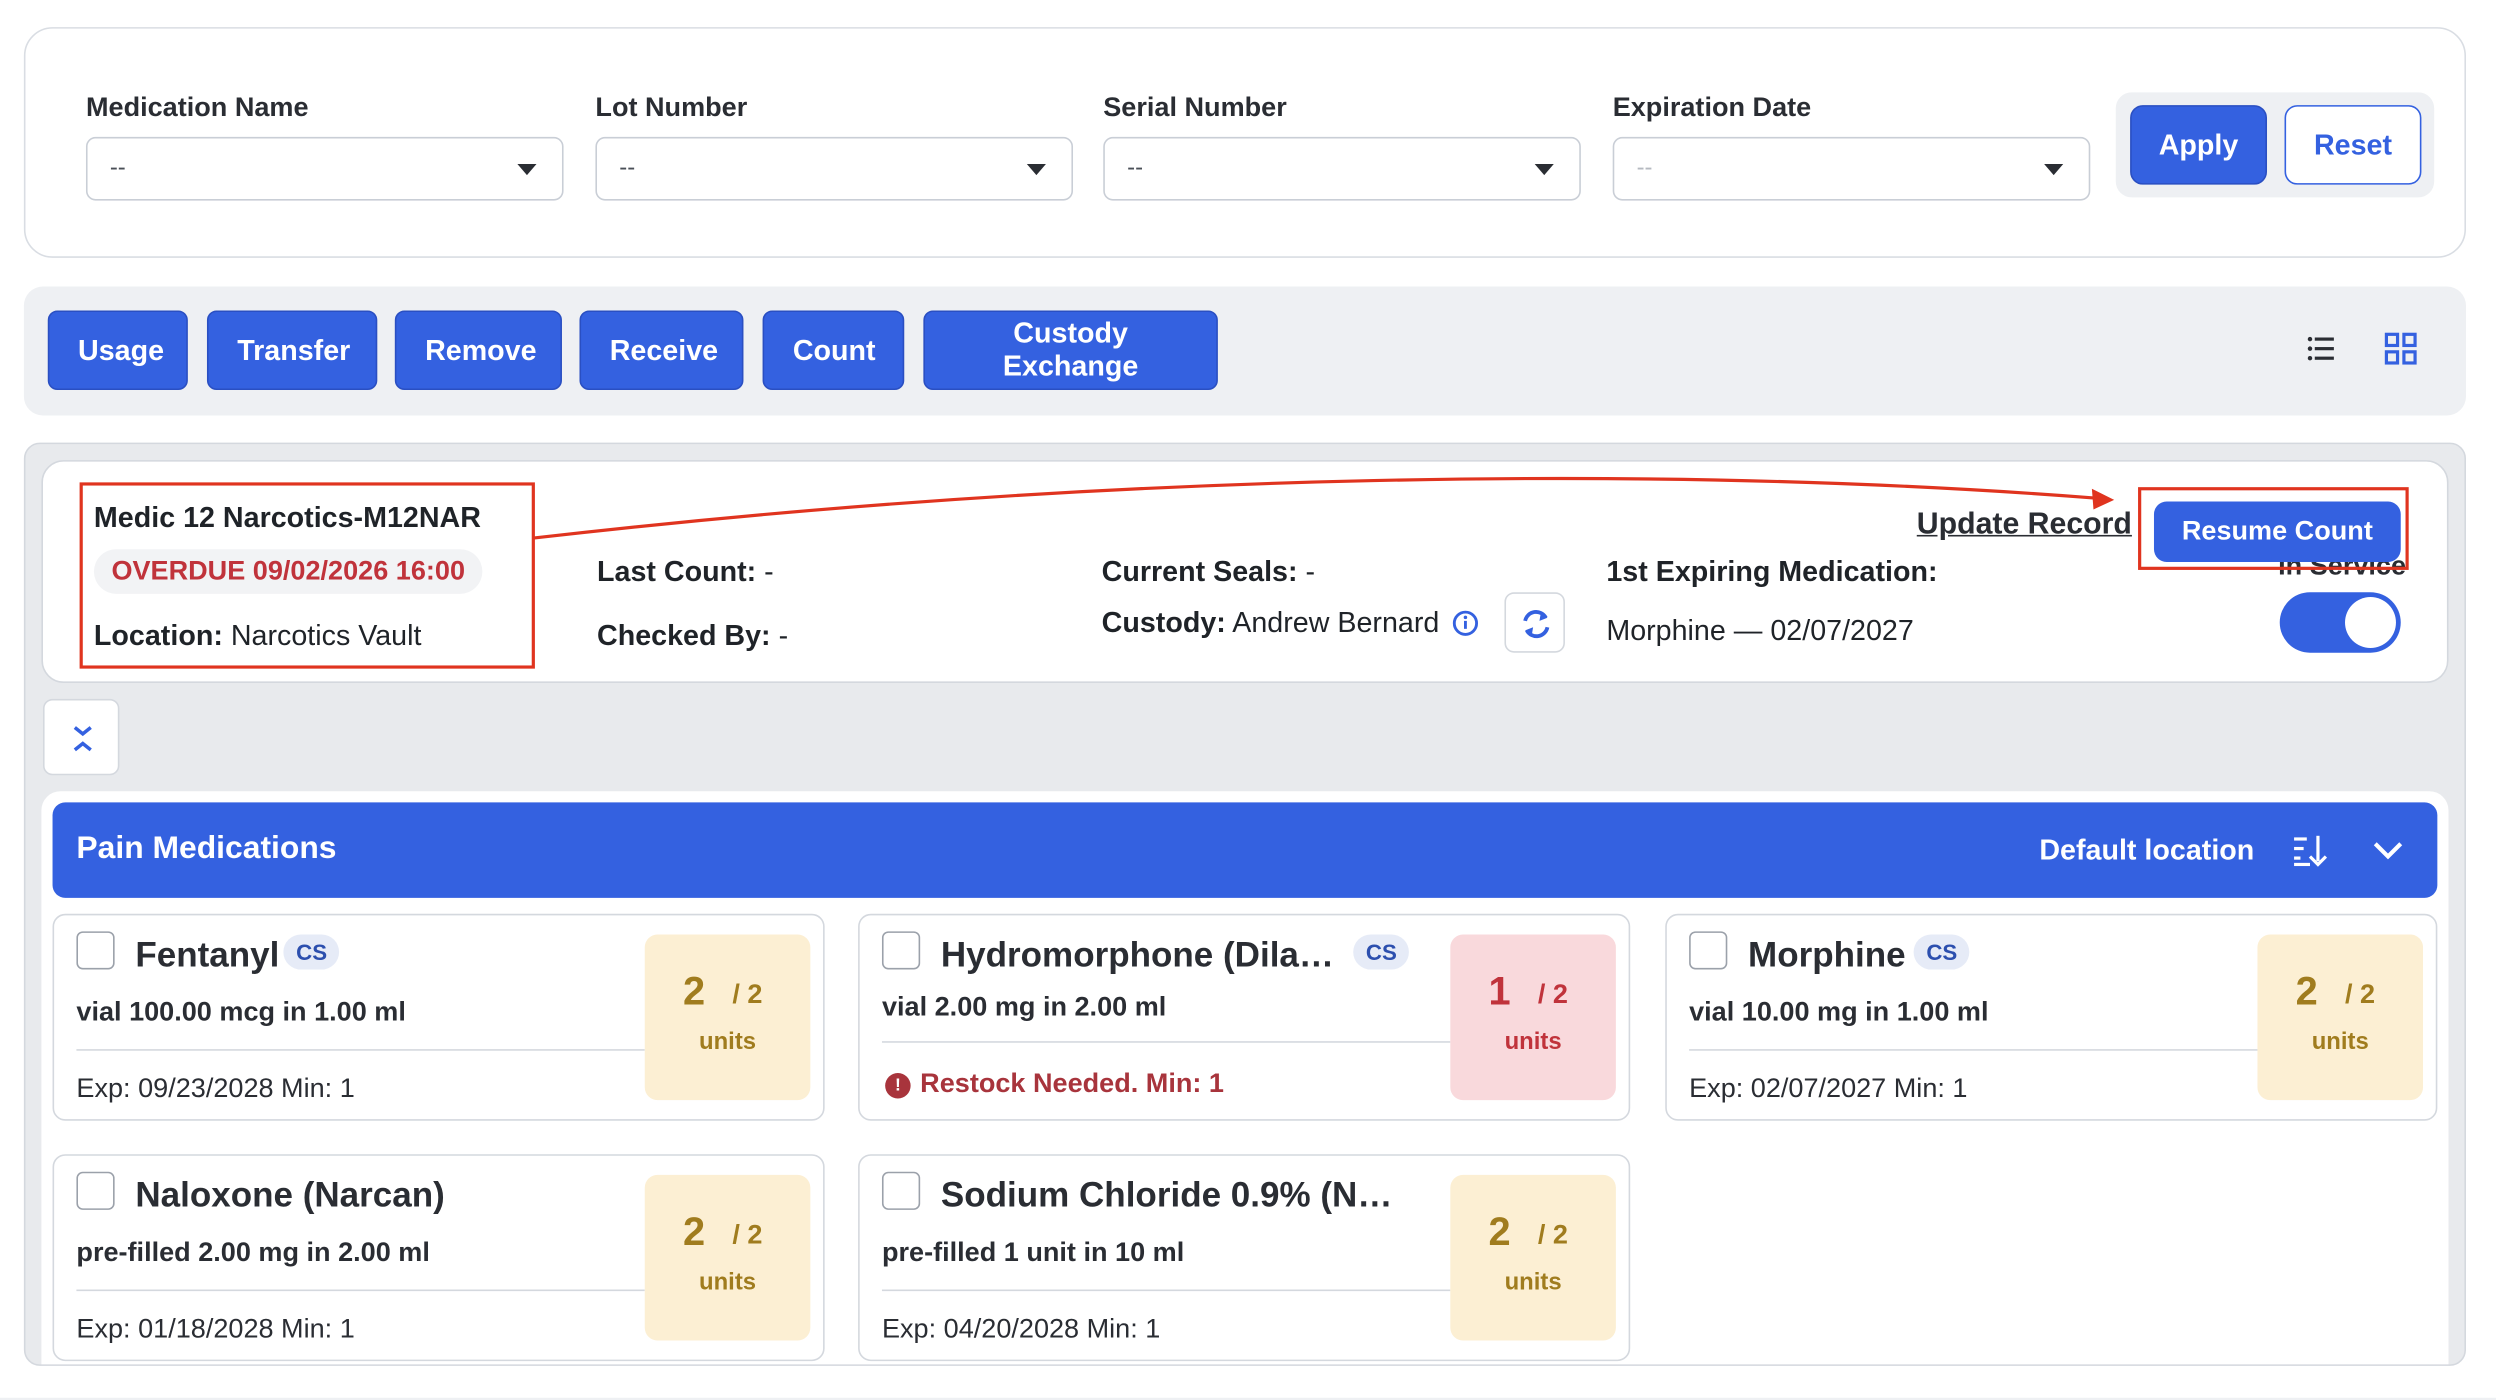 The image size is (2496, 1400). What do you see at coordinates (727, 1017) in the screenshot?
I see `quantity-box: 2 / 2 units` at bounding box center [727, 1017].